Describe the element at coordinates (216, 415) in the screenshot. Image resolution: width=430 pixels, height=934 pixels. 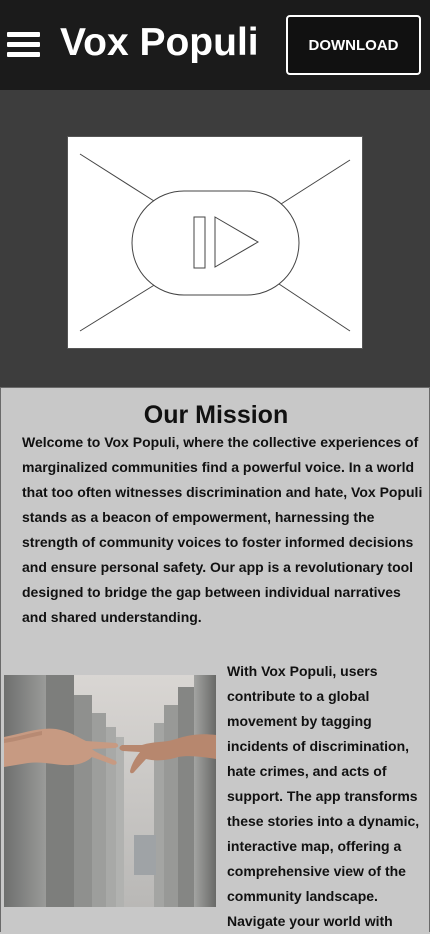
I see `mission-title: Our Mission` at that location.